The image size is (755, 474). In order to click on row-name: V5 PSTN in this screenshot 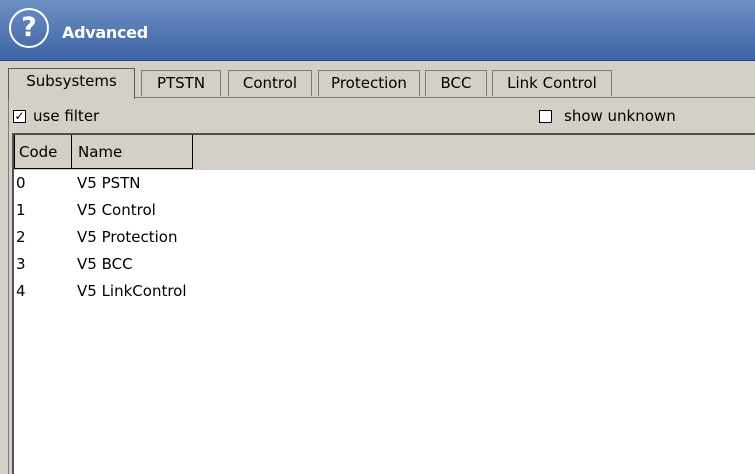, I will do `click(109, 183)`.